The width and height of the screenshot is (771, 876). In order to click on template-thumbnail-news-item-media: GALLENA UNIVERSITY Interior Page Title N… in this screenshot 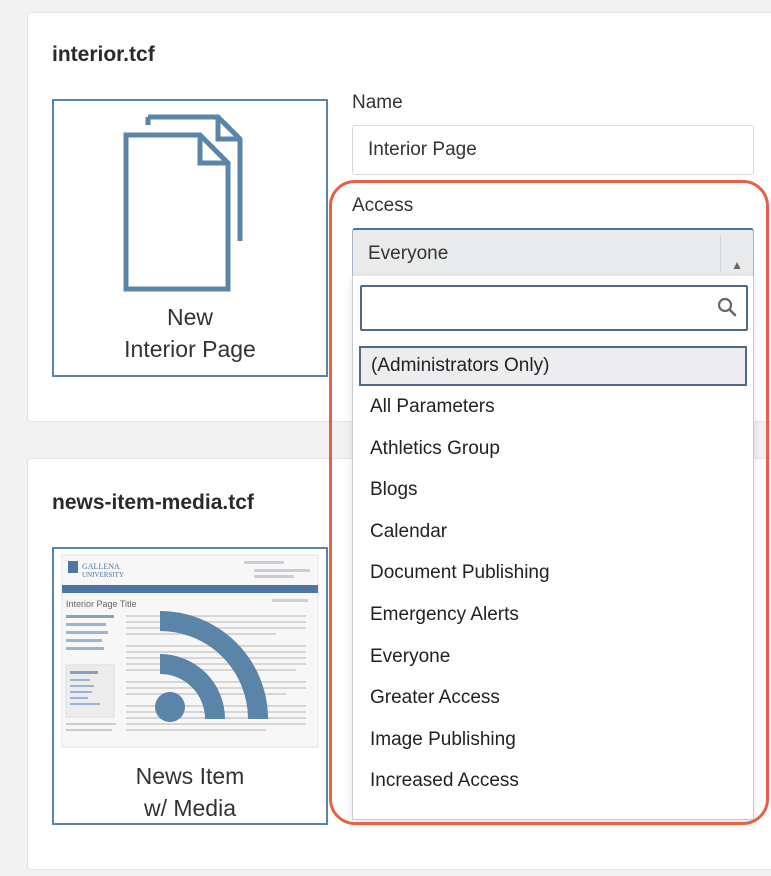, I will do `click(190, 686)`.